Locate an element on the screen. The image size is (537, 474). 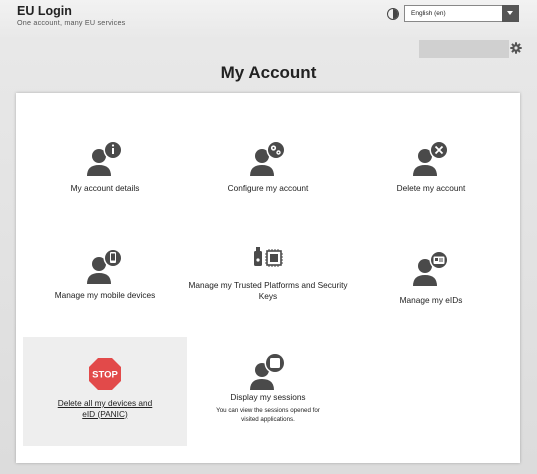
tile-label: Delete my account is located at coordinates (431, 188).